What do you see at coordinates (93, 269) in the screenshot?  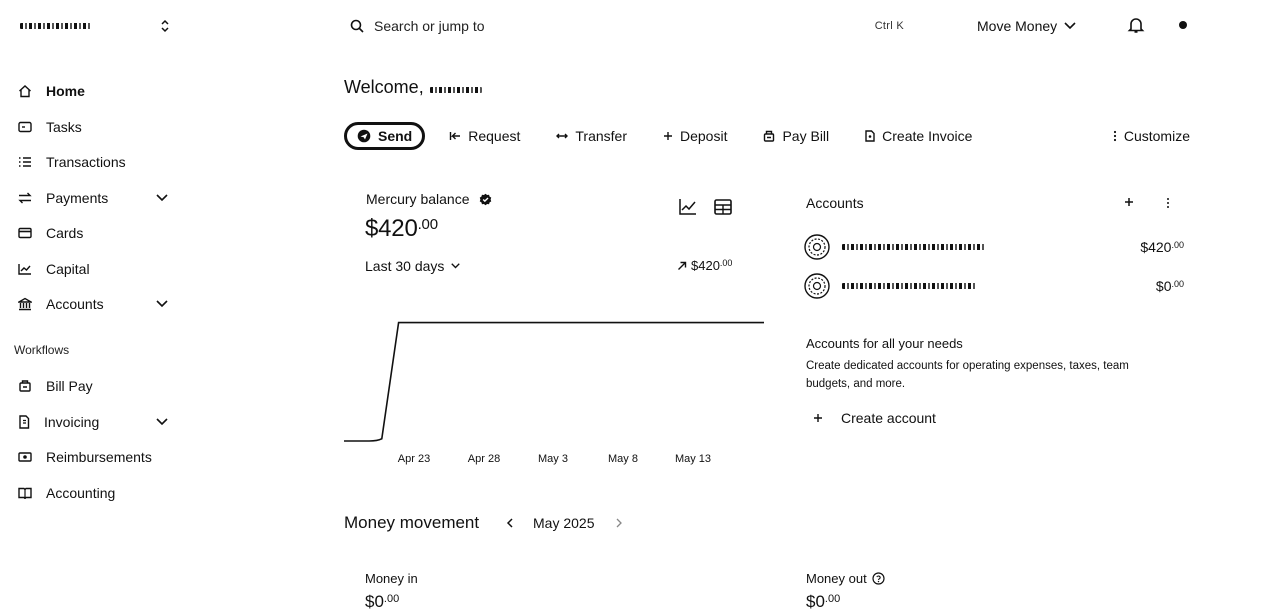 I see `sidebar-item-capital: Capital` at bounding box center [93, 269].